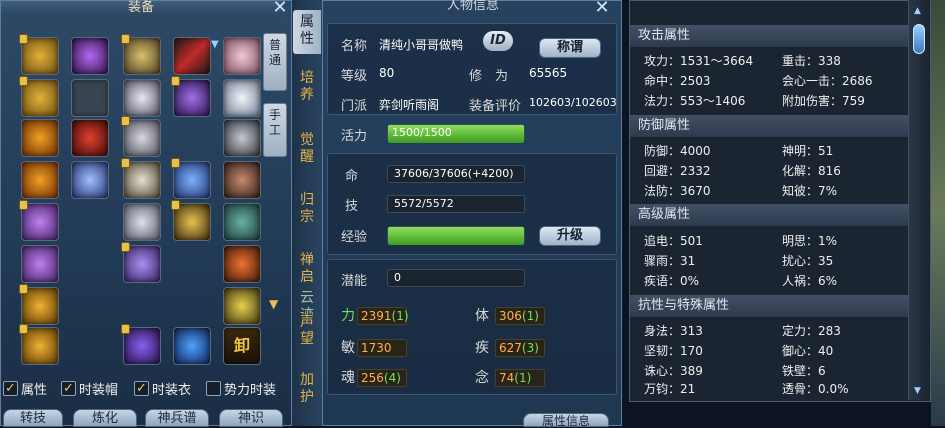  Describe the element at coordinates (919, 39) in the screenshot. I see `scrollbar-thumb` at that location.